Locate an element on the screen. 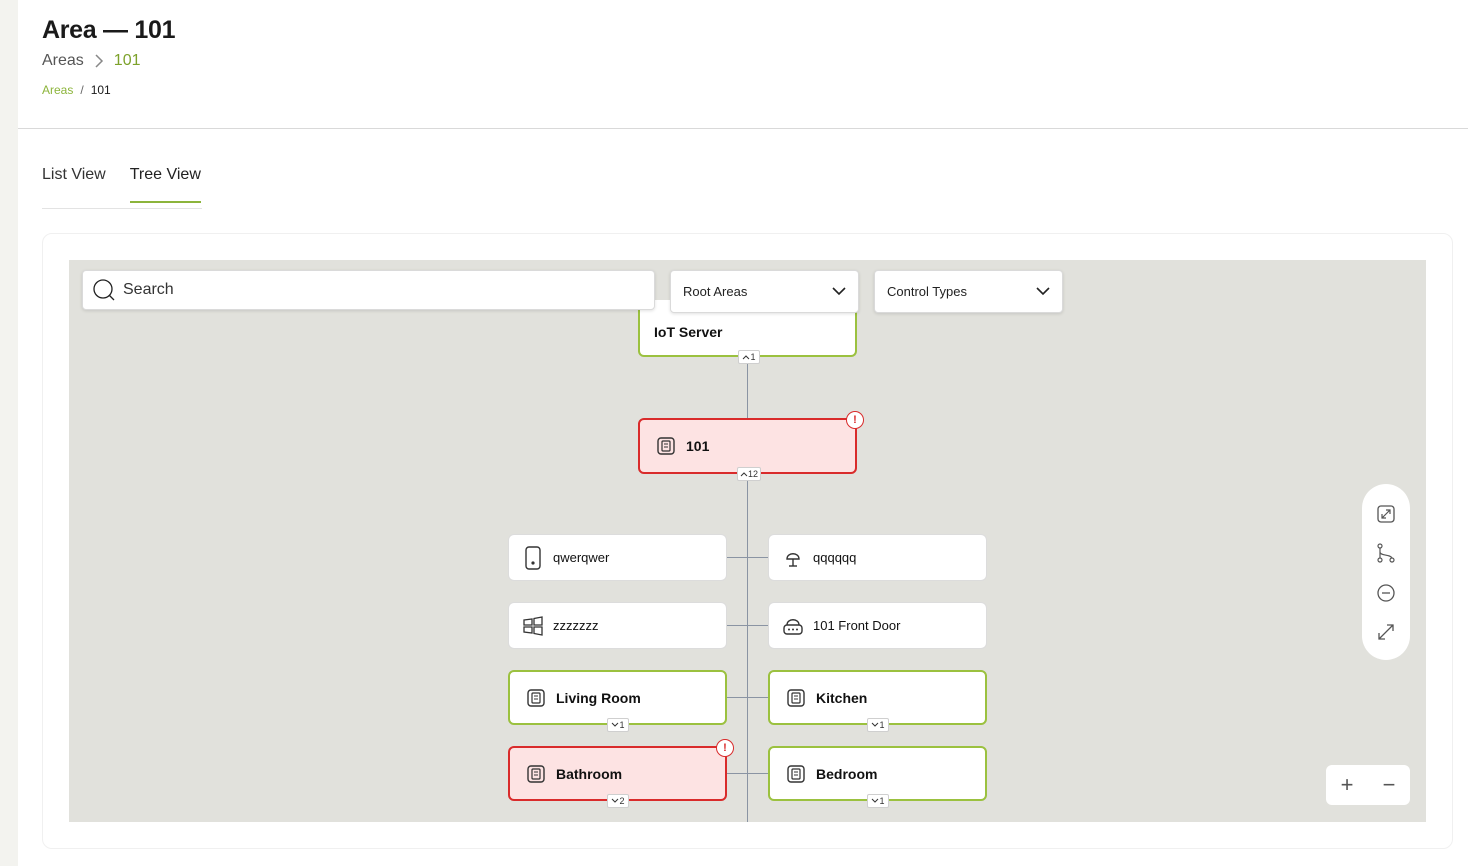  fit-view-button is located at coordinates (1386, 514).